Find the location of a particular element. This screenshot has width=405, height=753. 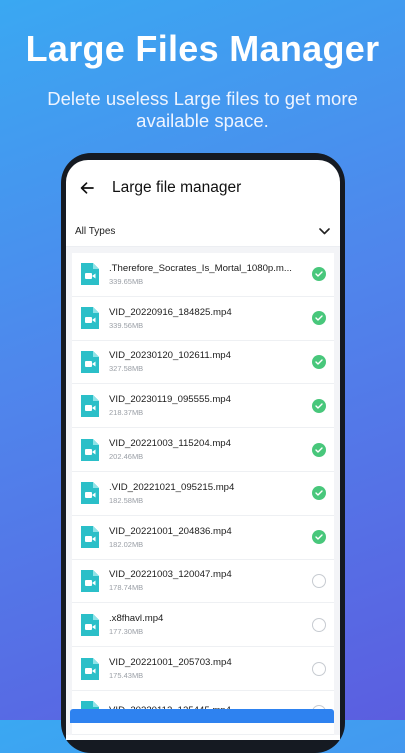

file-text: VID_20220916_184825.mp4 339.56MB is located at coordinates (207, 318).